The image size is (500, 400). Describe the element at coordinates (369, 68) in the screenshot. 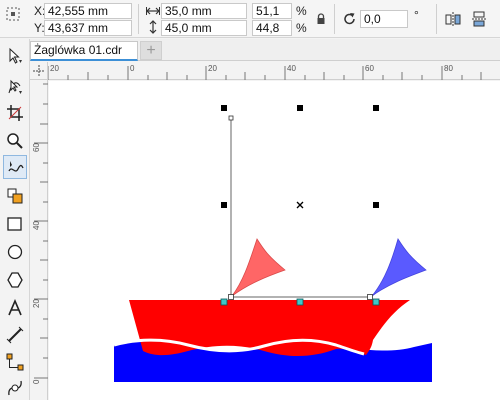

I see `ruler-h-label: 60` at that location.